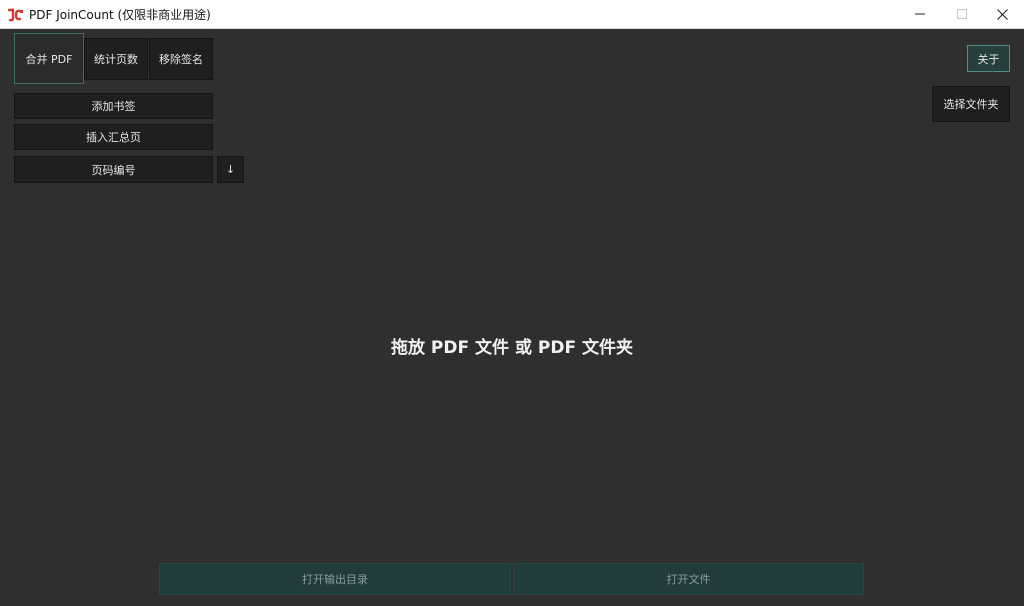  Describe the element at coordinates (230, 169) in the screenshot. I see `page-numbering-dropdown-button: ↓` at that location.